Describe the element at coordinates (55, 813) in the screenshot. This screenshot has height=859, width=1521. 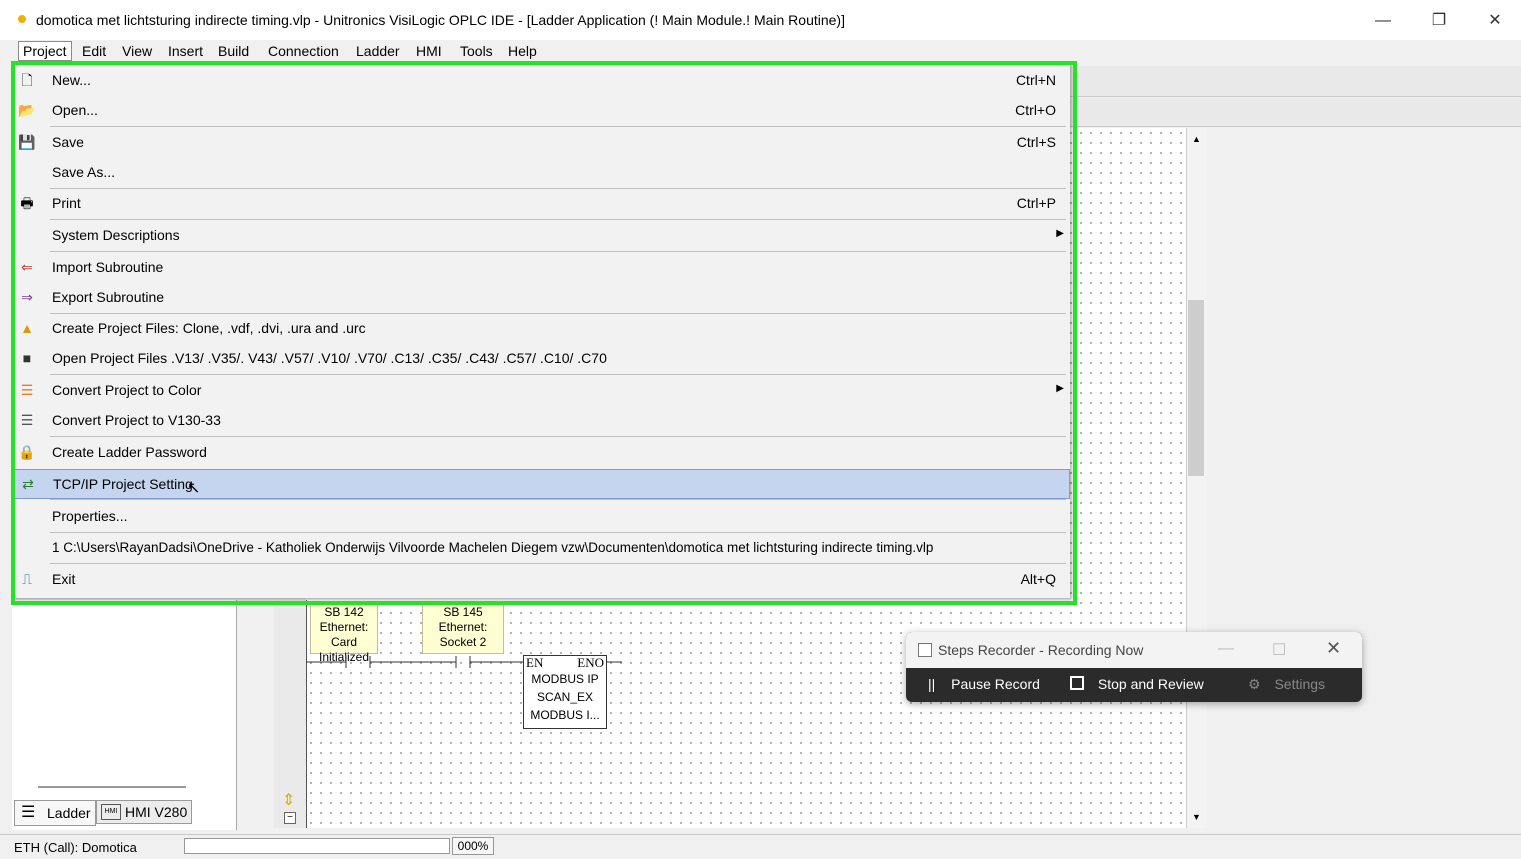
I see `tab-ladder: ☰ Ladder` at that location.